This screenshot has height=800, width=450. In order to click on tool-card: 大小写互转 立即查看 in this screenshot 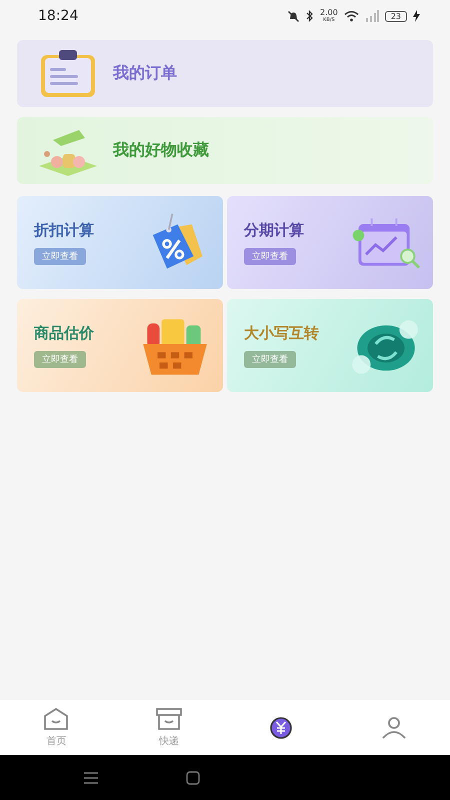, I will do `click(330, 345)`.